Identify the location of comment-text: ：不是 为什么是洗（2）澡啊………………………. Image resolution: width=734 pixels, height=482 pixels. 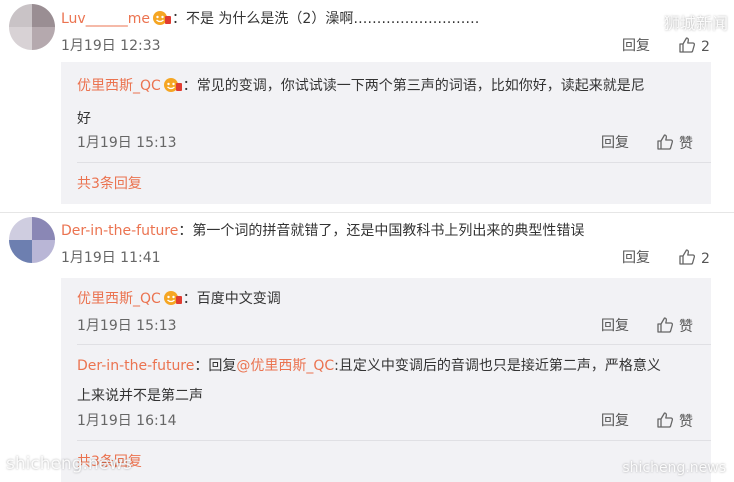
(325, 19).